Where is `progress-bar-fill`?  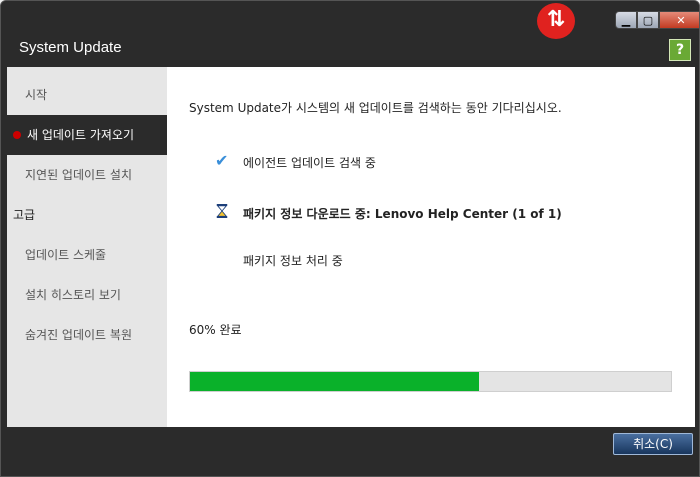 progress-bar-fill is located at coordinates (334, 381).